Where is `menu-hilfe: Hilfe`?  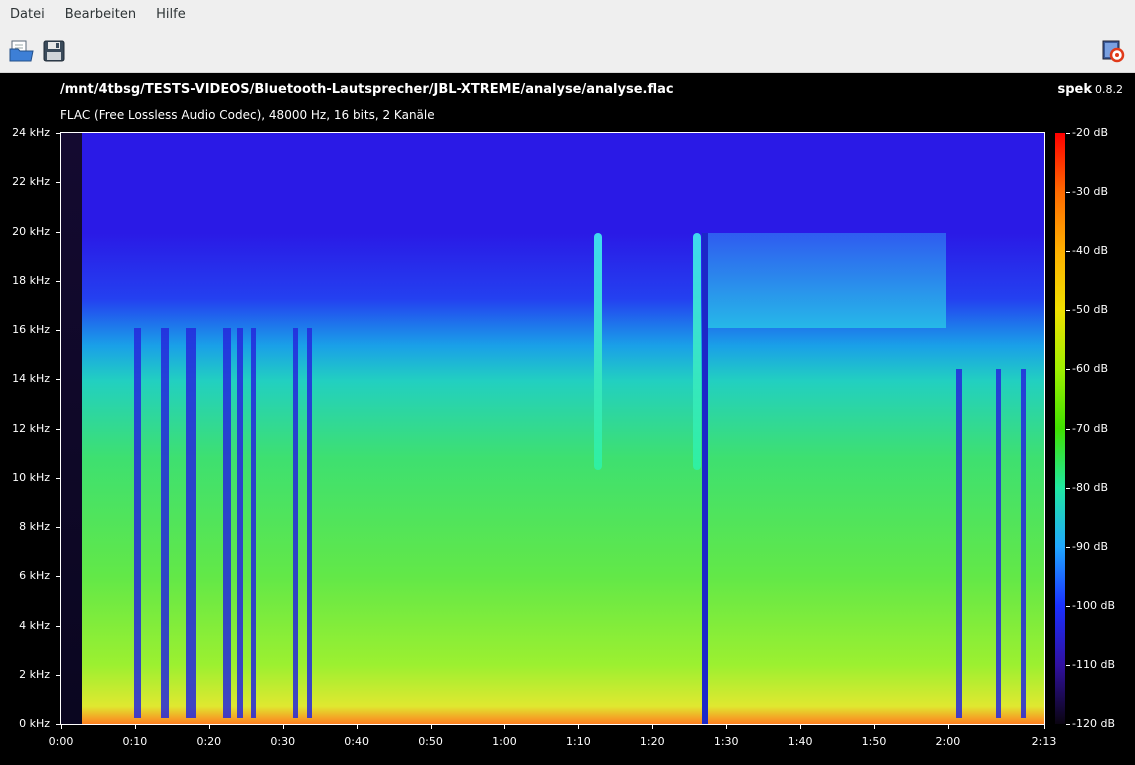
menu-hilfe: Hilfe is located at coordinates (171, 15).